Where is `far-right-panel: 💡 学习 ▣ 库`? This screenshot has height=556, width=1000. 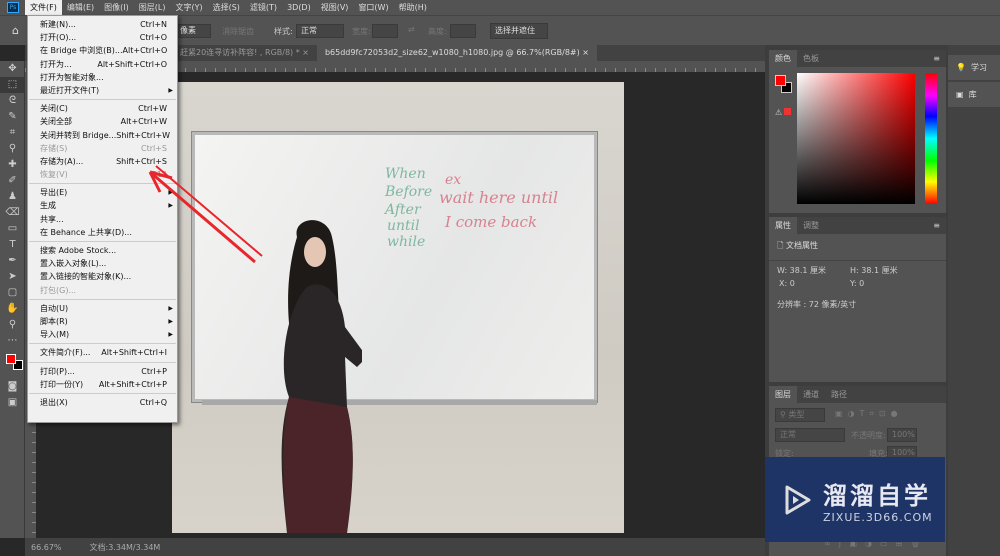
far-right-panel: 💡 学习 ▣ 库 is located at coordinates (974, 300).